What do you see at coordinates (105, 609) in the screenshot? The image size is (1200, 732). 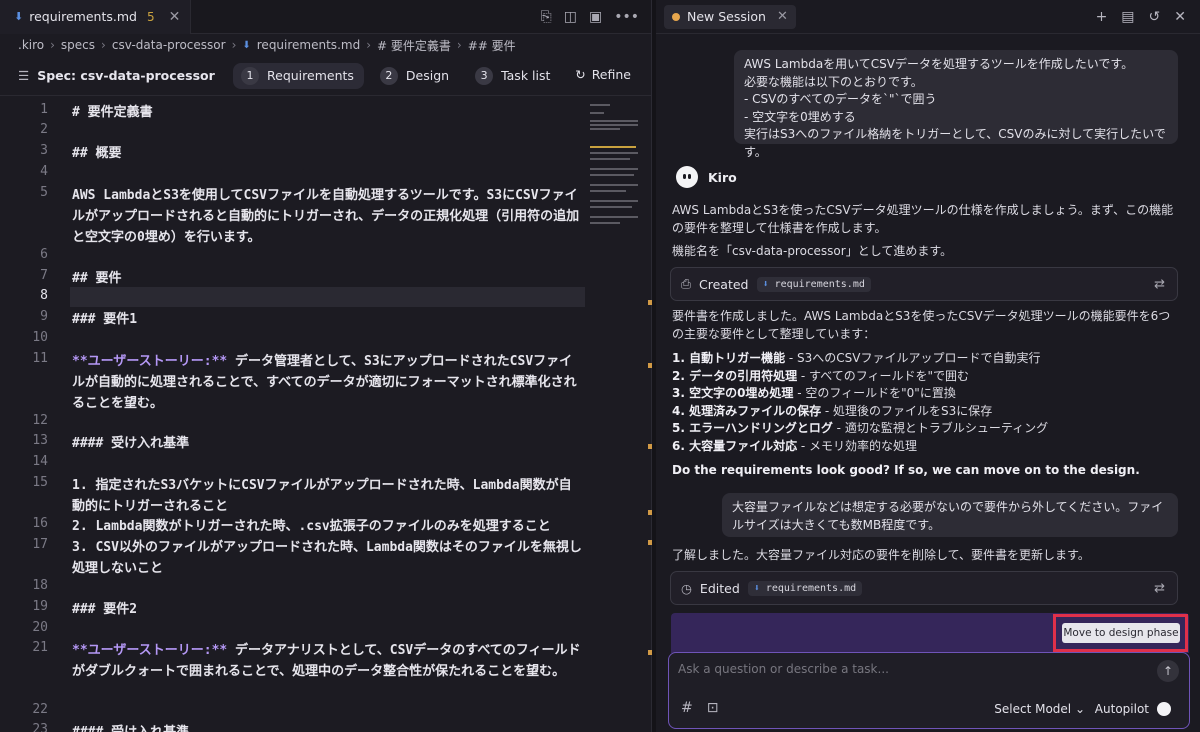 I see `code-content: ### 要件2` at bounding box center [105, 609].